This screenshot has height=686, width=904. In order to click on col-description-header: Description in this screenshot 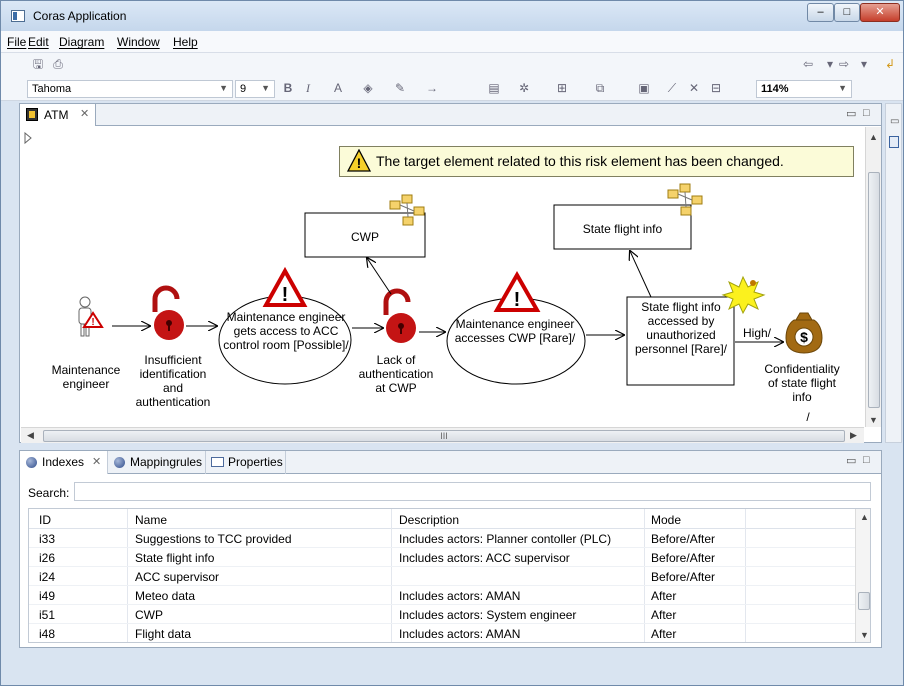, I will do `click(429, 520)`.